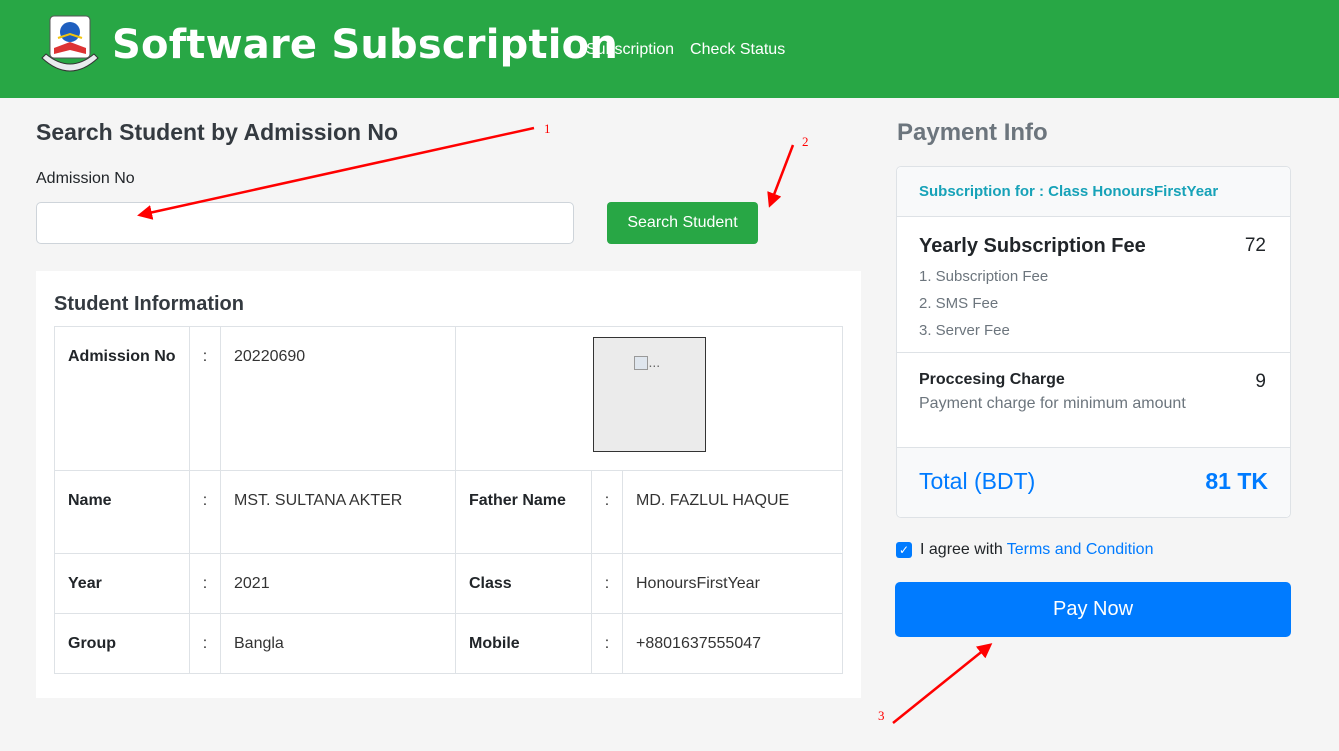  Describe the element at coordinates (149, 304) in the screenshot. I see `student-info-title: Student Information` at that location.